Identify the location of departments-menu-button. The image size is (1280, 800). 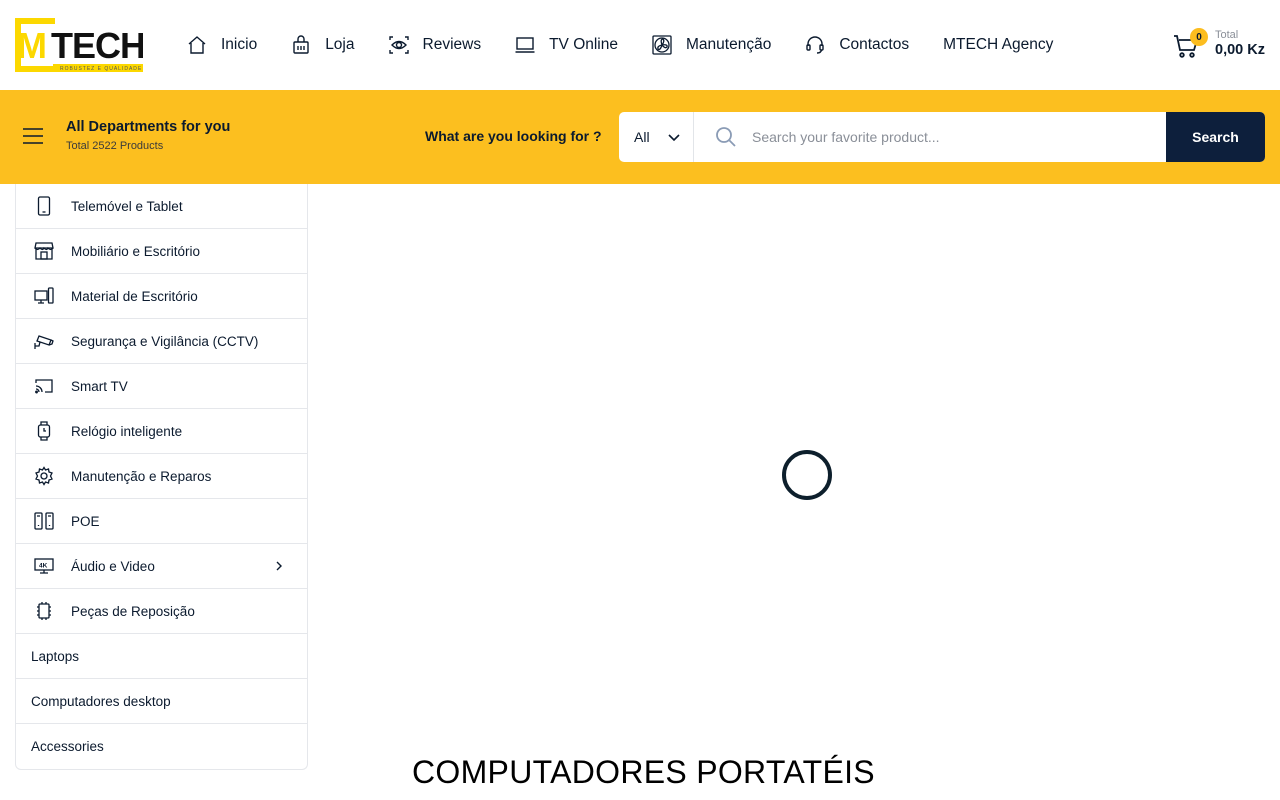
(33, 136).